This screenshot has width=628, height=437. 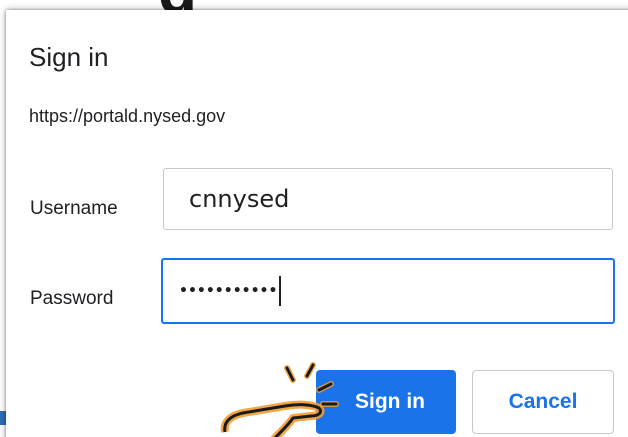 What do you see at coordinates (239, 199) in the screenshot?
I see `username-value: cnnysed` at bounding box center [239, 199].